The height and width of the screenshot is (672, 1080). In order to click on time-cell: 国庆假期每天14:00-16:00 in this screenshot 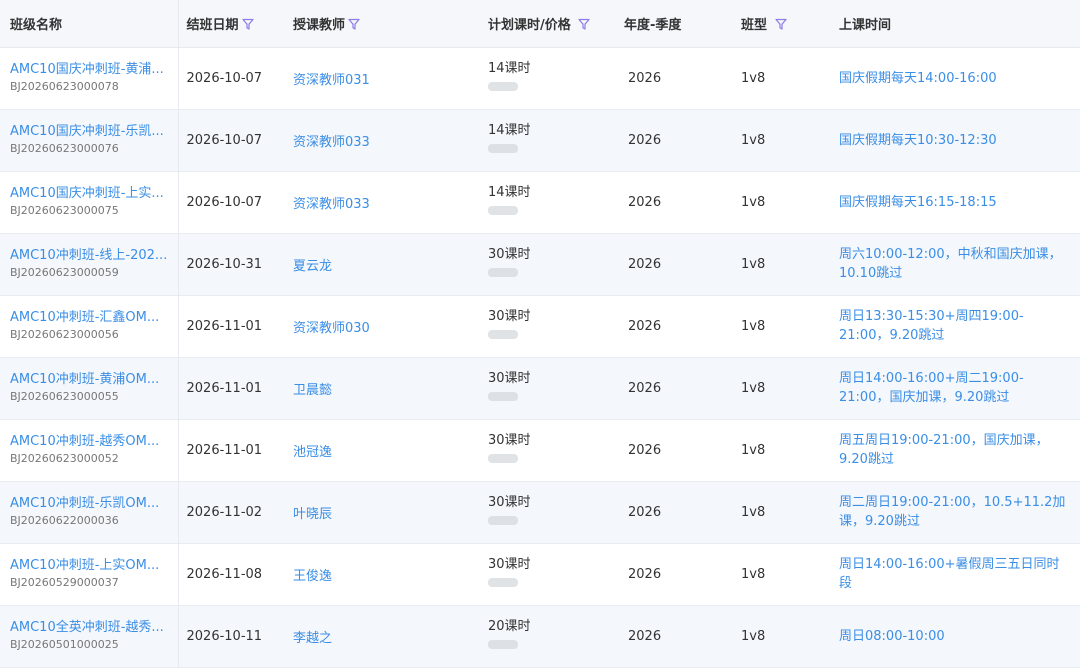, I will do `click(953, 78)`.